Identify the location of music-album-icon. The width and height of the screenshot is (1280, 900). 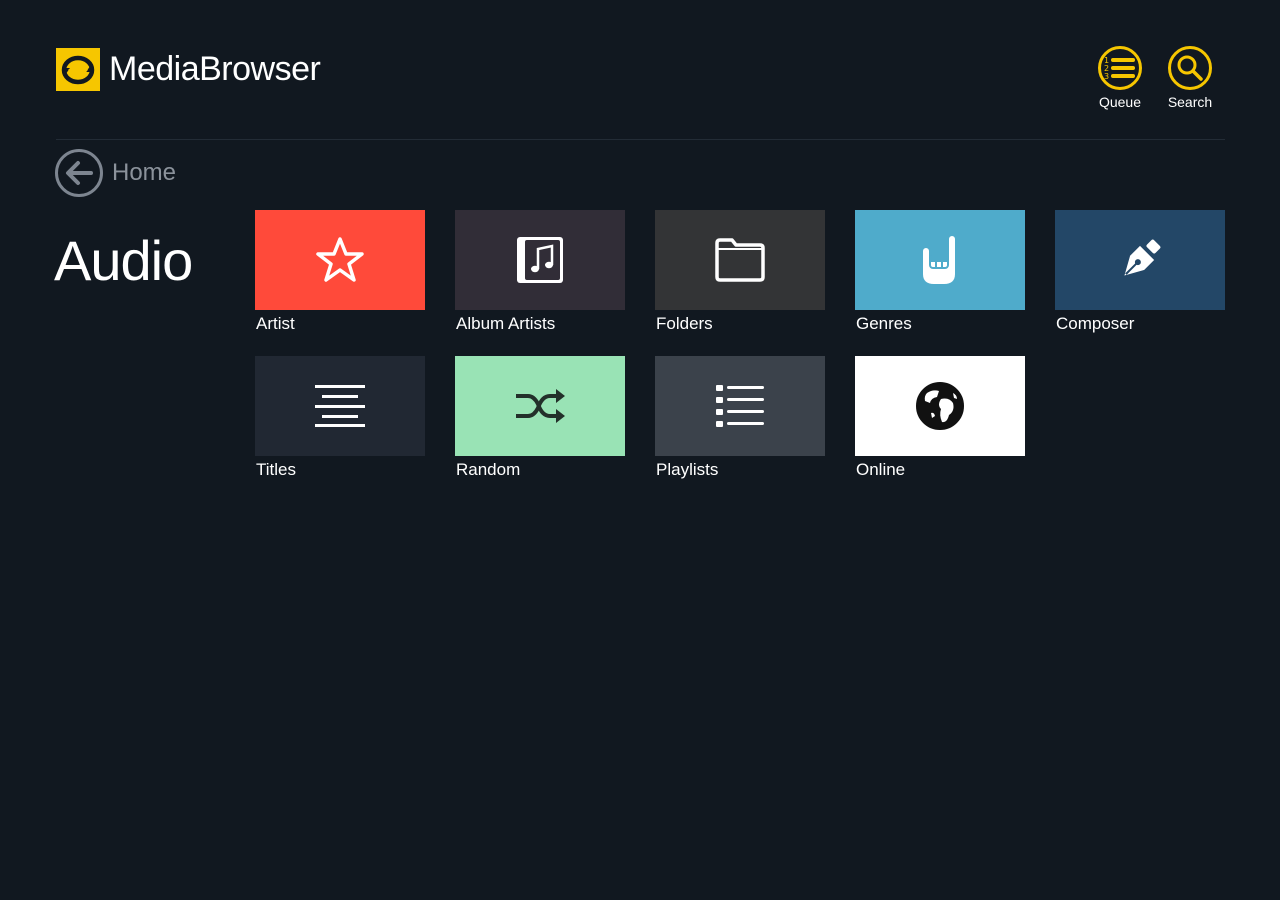
(540, 260).